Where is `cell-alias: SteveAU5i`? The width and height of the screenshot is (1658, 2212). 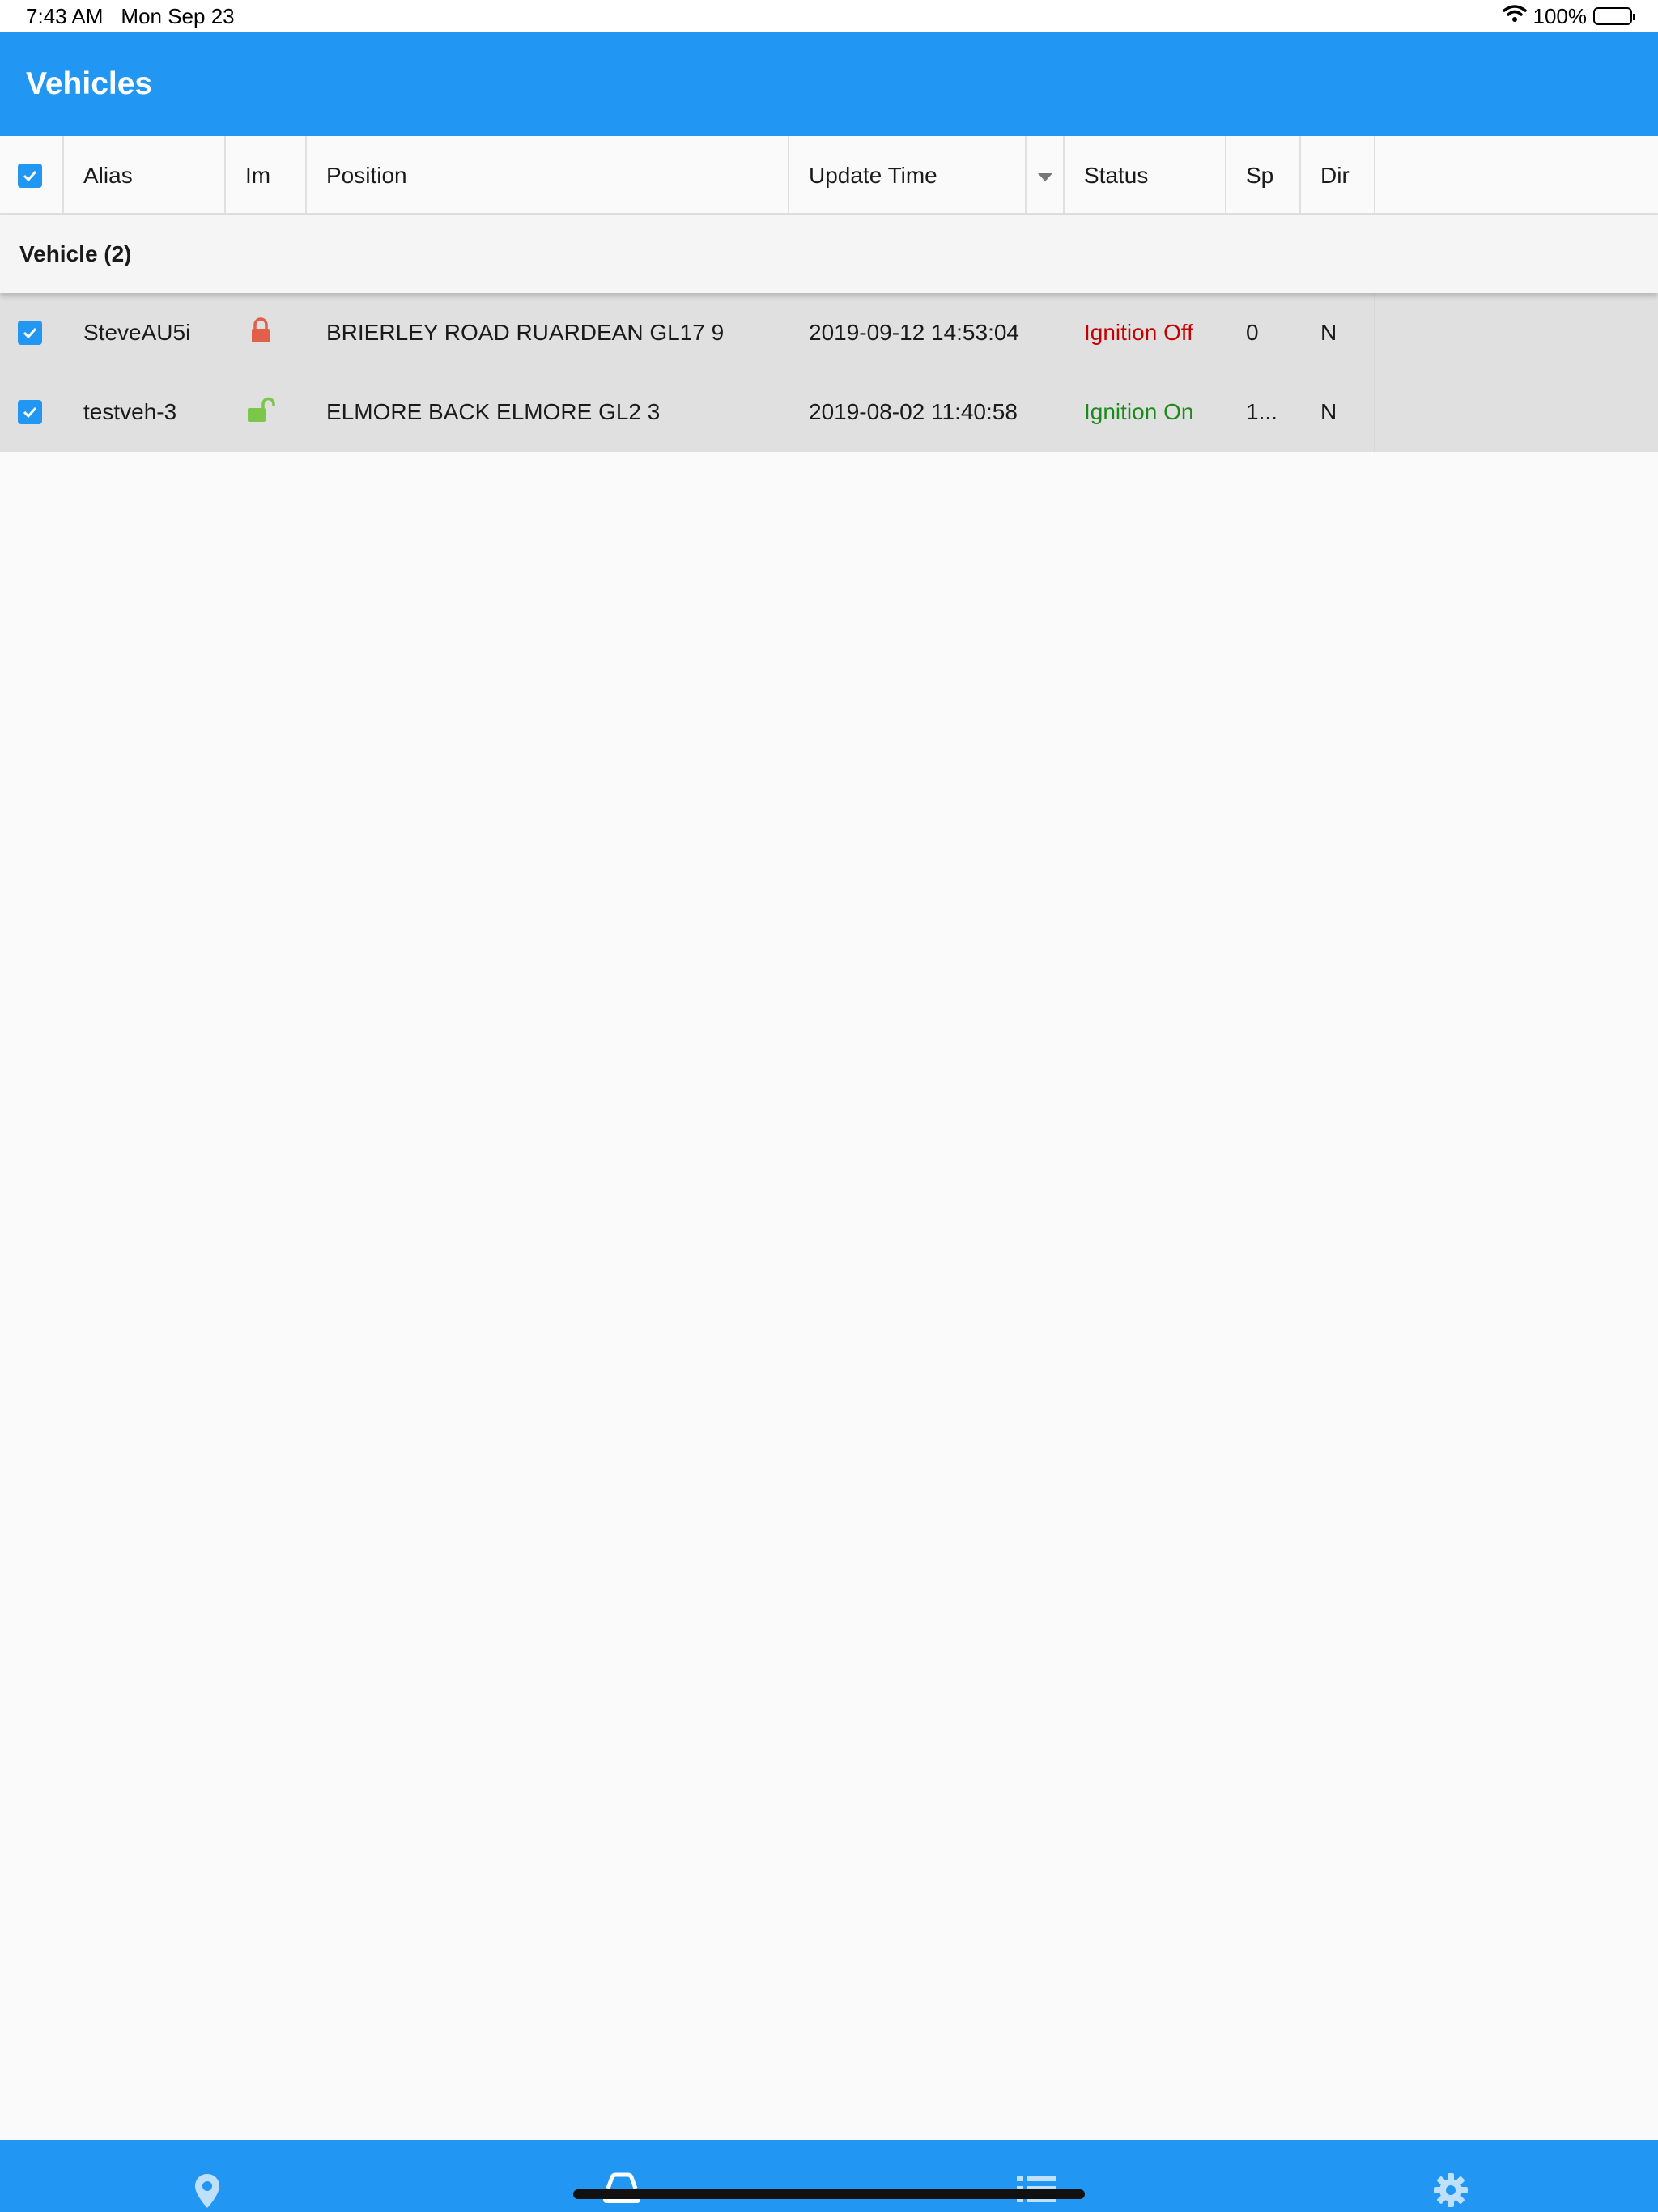
cell-alias: SteveAU5i is located at coordinates (137, 333).